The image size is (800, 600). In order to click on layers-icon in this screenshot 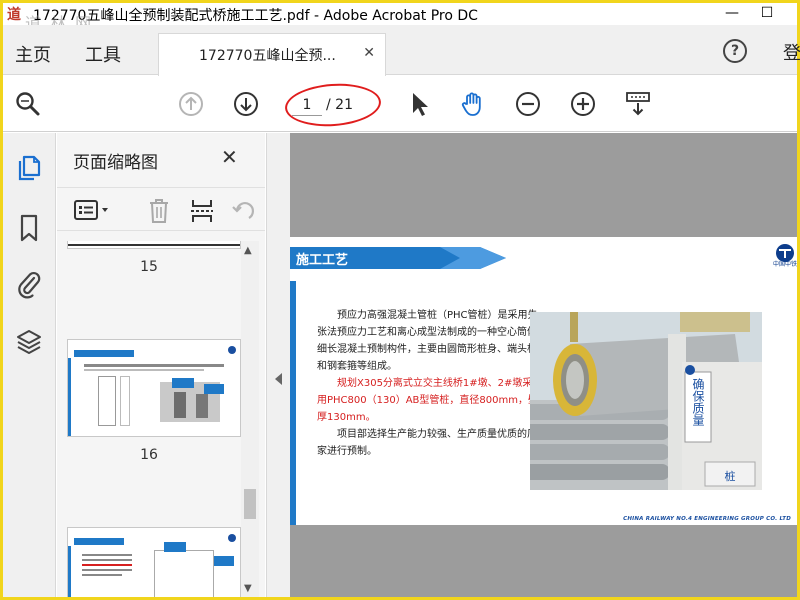, I will do `click(29, 342)`.